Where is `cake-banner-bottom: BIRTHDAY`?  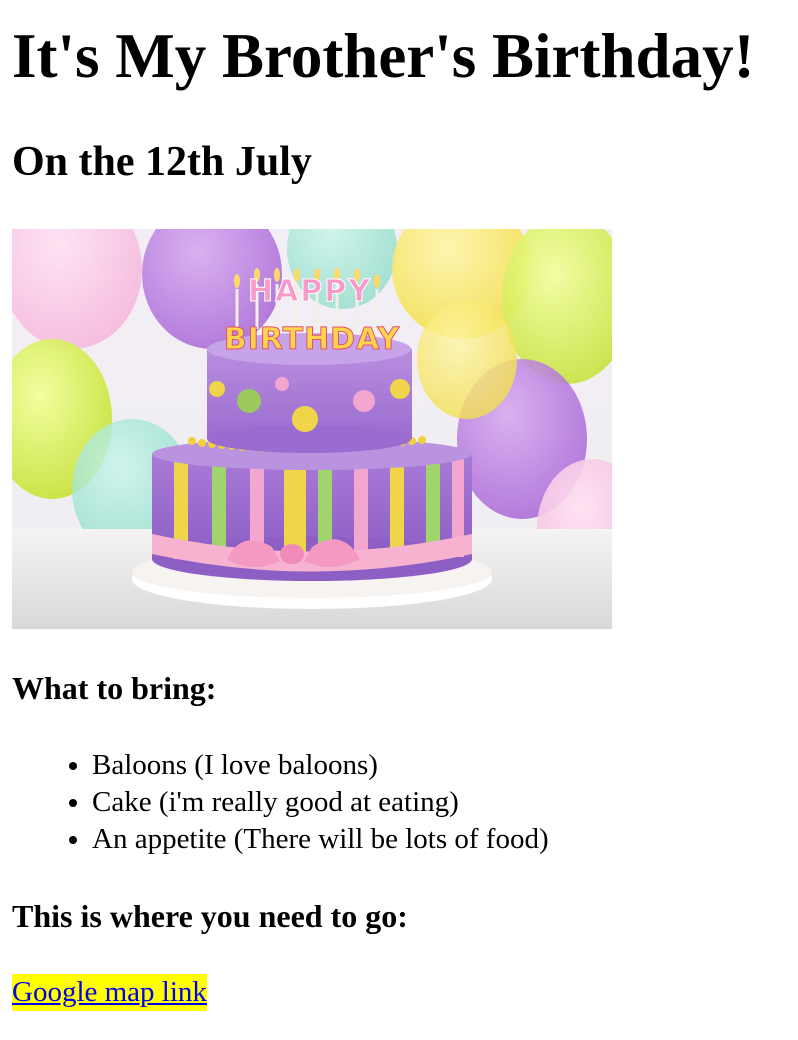 cake-banner-bottom: BIRTHDAY is located at coordinates (312, 339).